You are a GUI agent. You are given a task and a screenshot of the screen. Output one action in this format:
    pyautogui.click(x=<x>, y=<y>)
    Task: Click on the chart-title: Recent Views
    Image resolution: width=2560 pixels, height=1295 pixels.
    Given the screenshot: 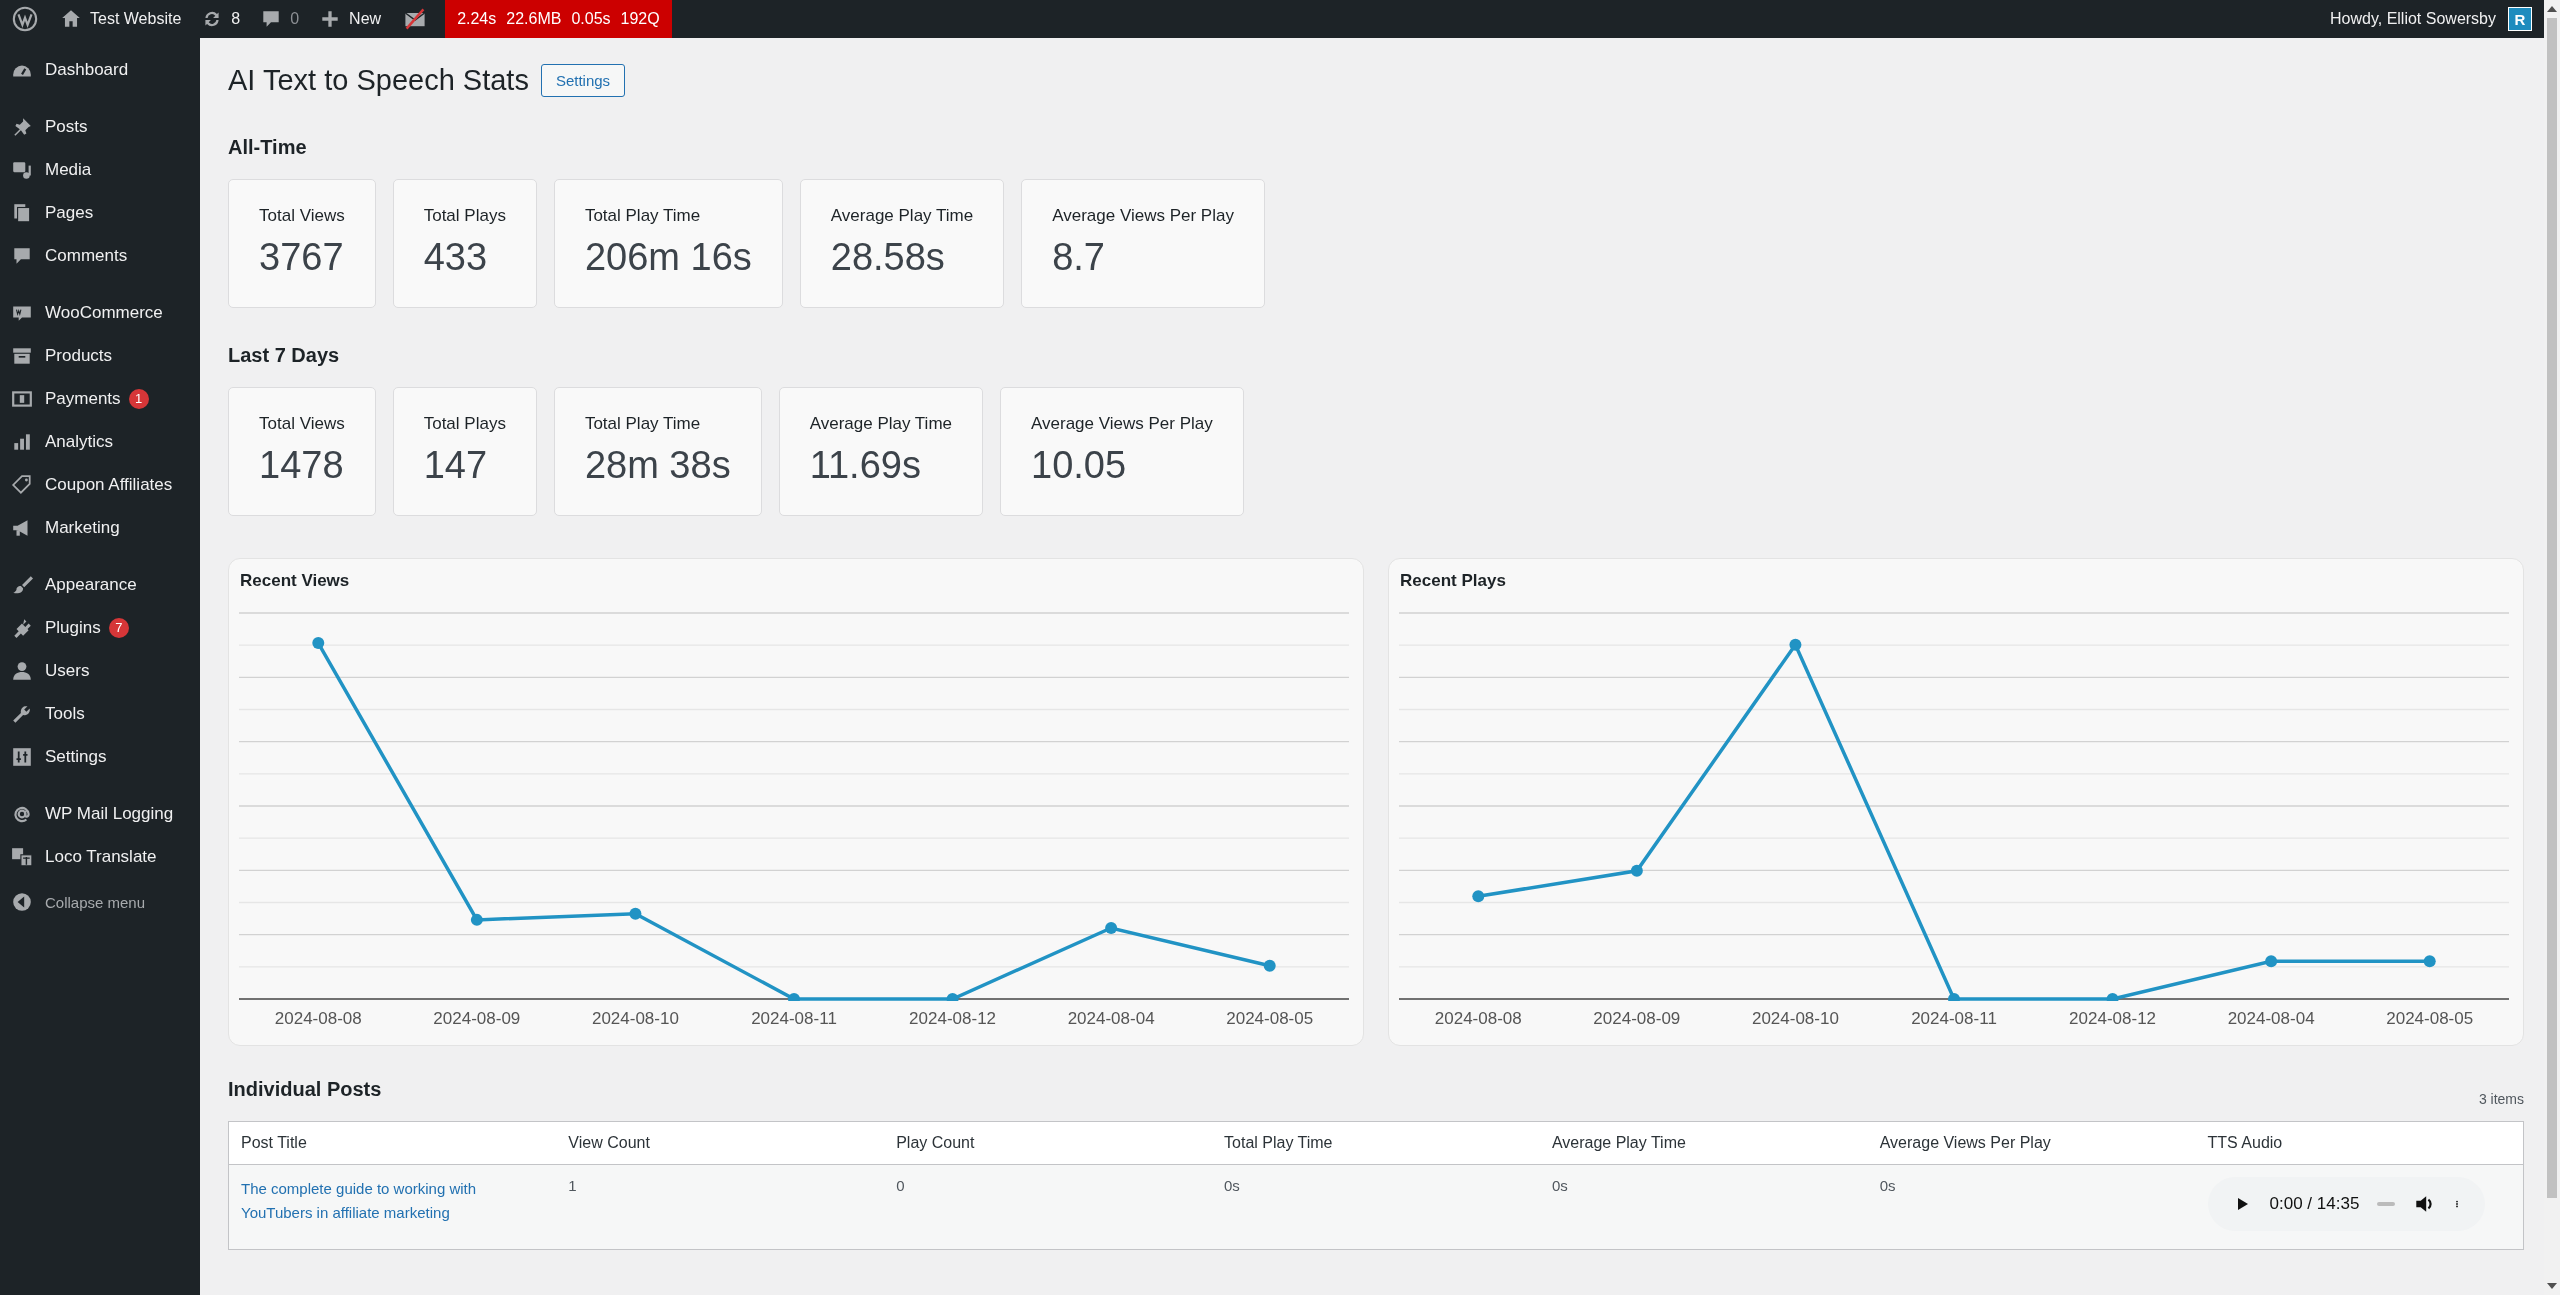 What is the action you would take?
    pyautogui.click(x=295, y=581)
    